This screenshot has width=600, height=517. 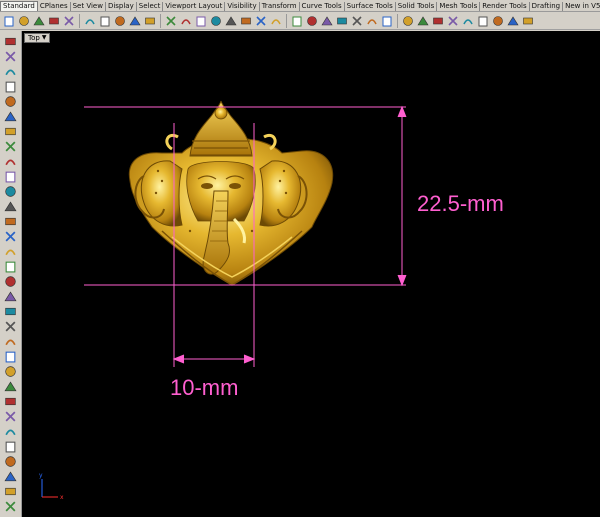 What do you see at coordinates (194, 6) in the screenshot?
I see `tab-viewport-layout: Viewport Layout` at bounding box center [194, 6].